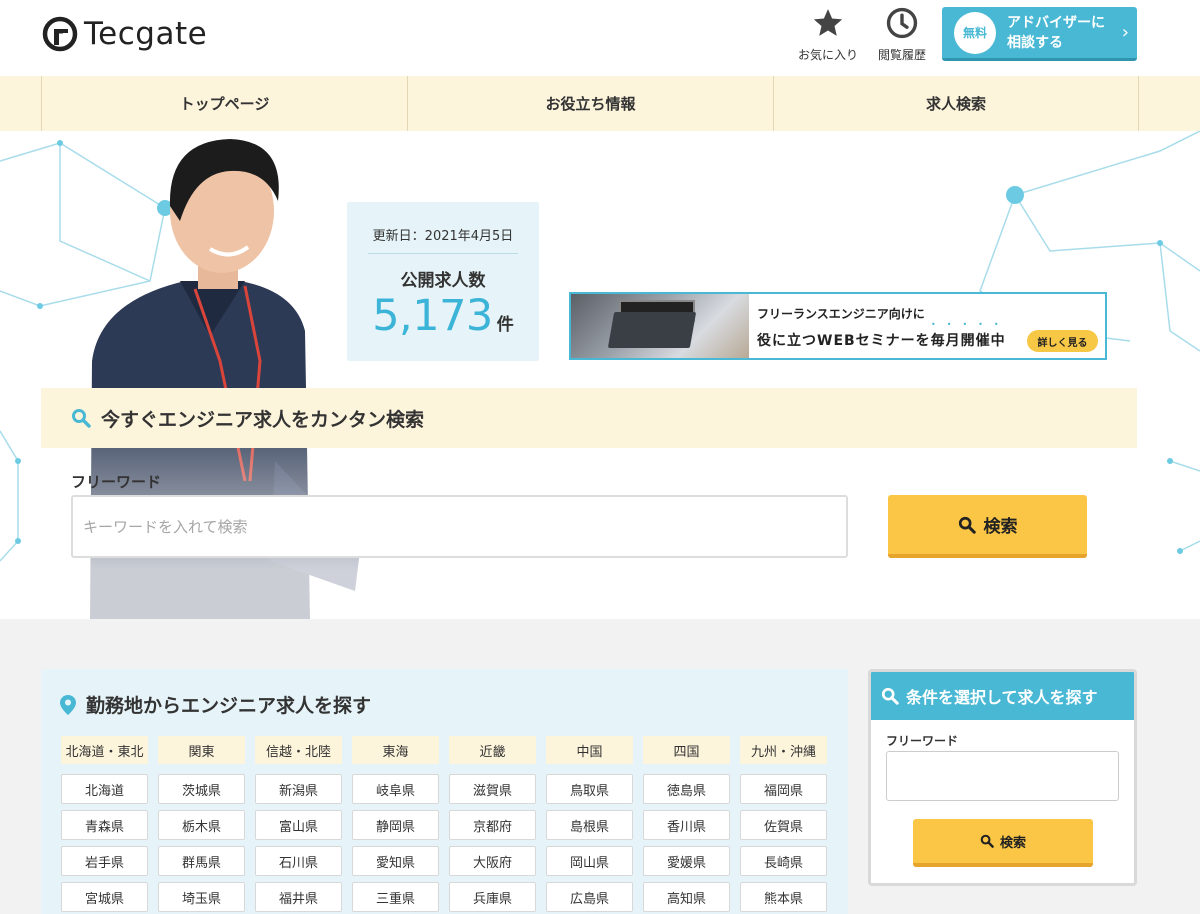  Describe the element at coordinates (783, 825) in the screenshot. I see `prefecture-link: 佐賀県` at that location.